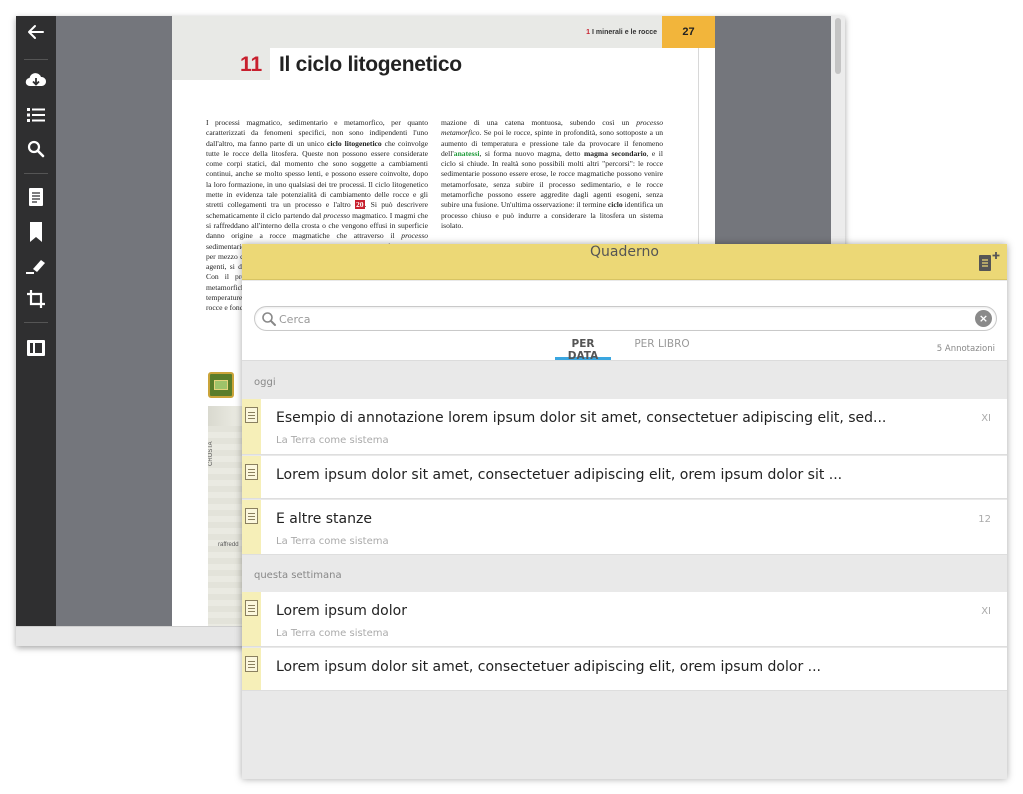  Describe the element at coordinates (838, 46) in the screenshot. I see `scrollbar-thumb` at that location.